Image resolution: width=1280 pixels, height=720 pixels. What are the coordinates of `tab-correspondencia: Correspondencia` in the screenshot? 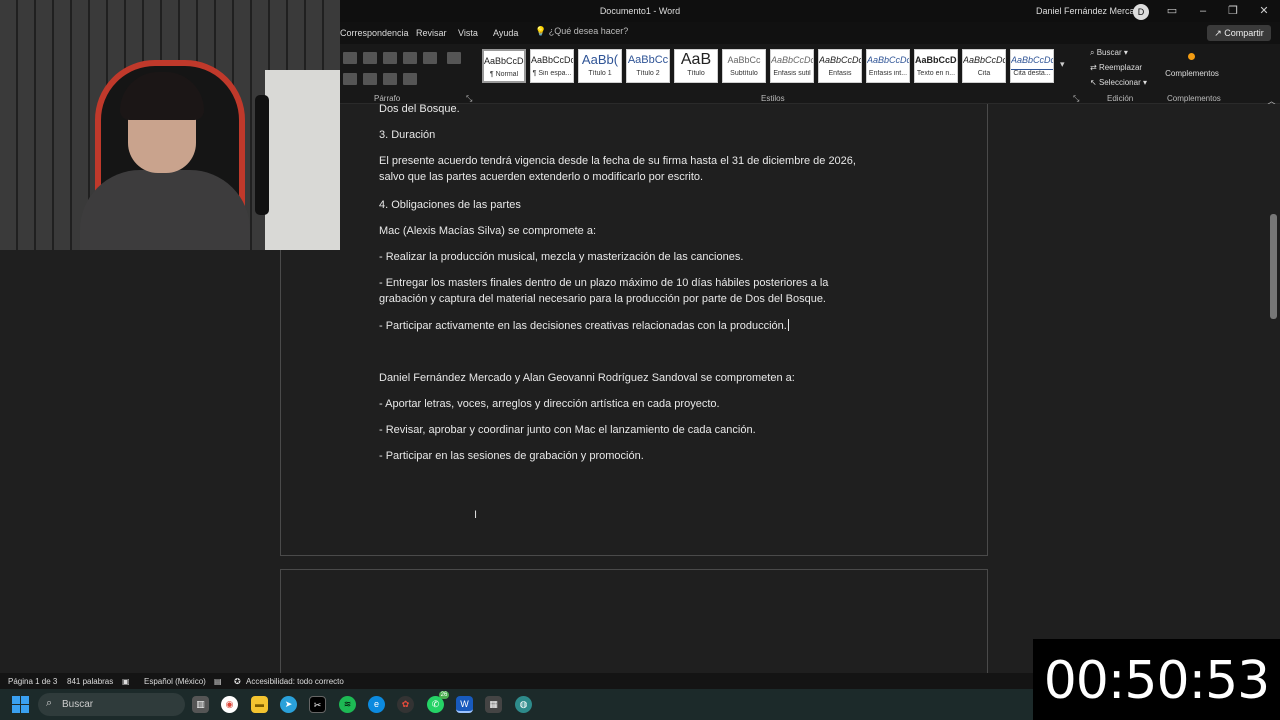 It's located at (374, 33).